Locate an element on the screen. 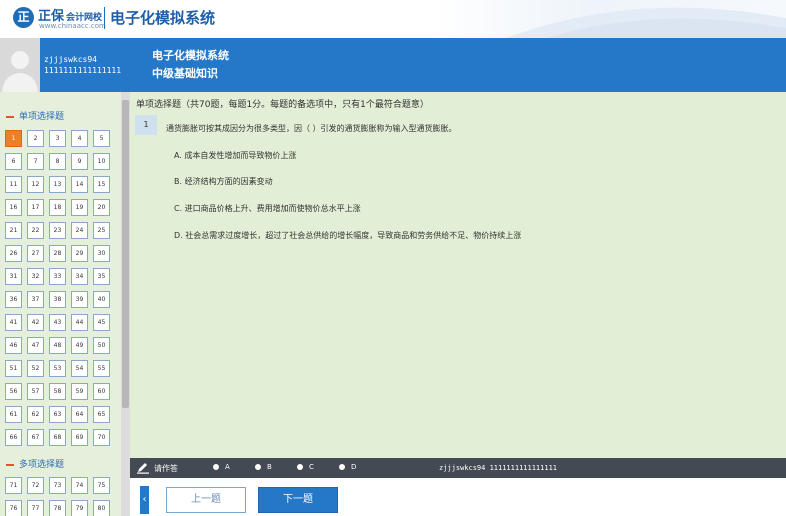 This screenshot has width=786, height=516. question-number-button: 56 is located at coordinates (13, 391).